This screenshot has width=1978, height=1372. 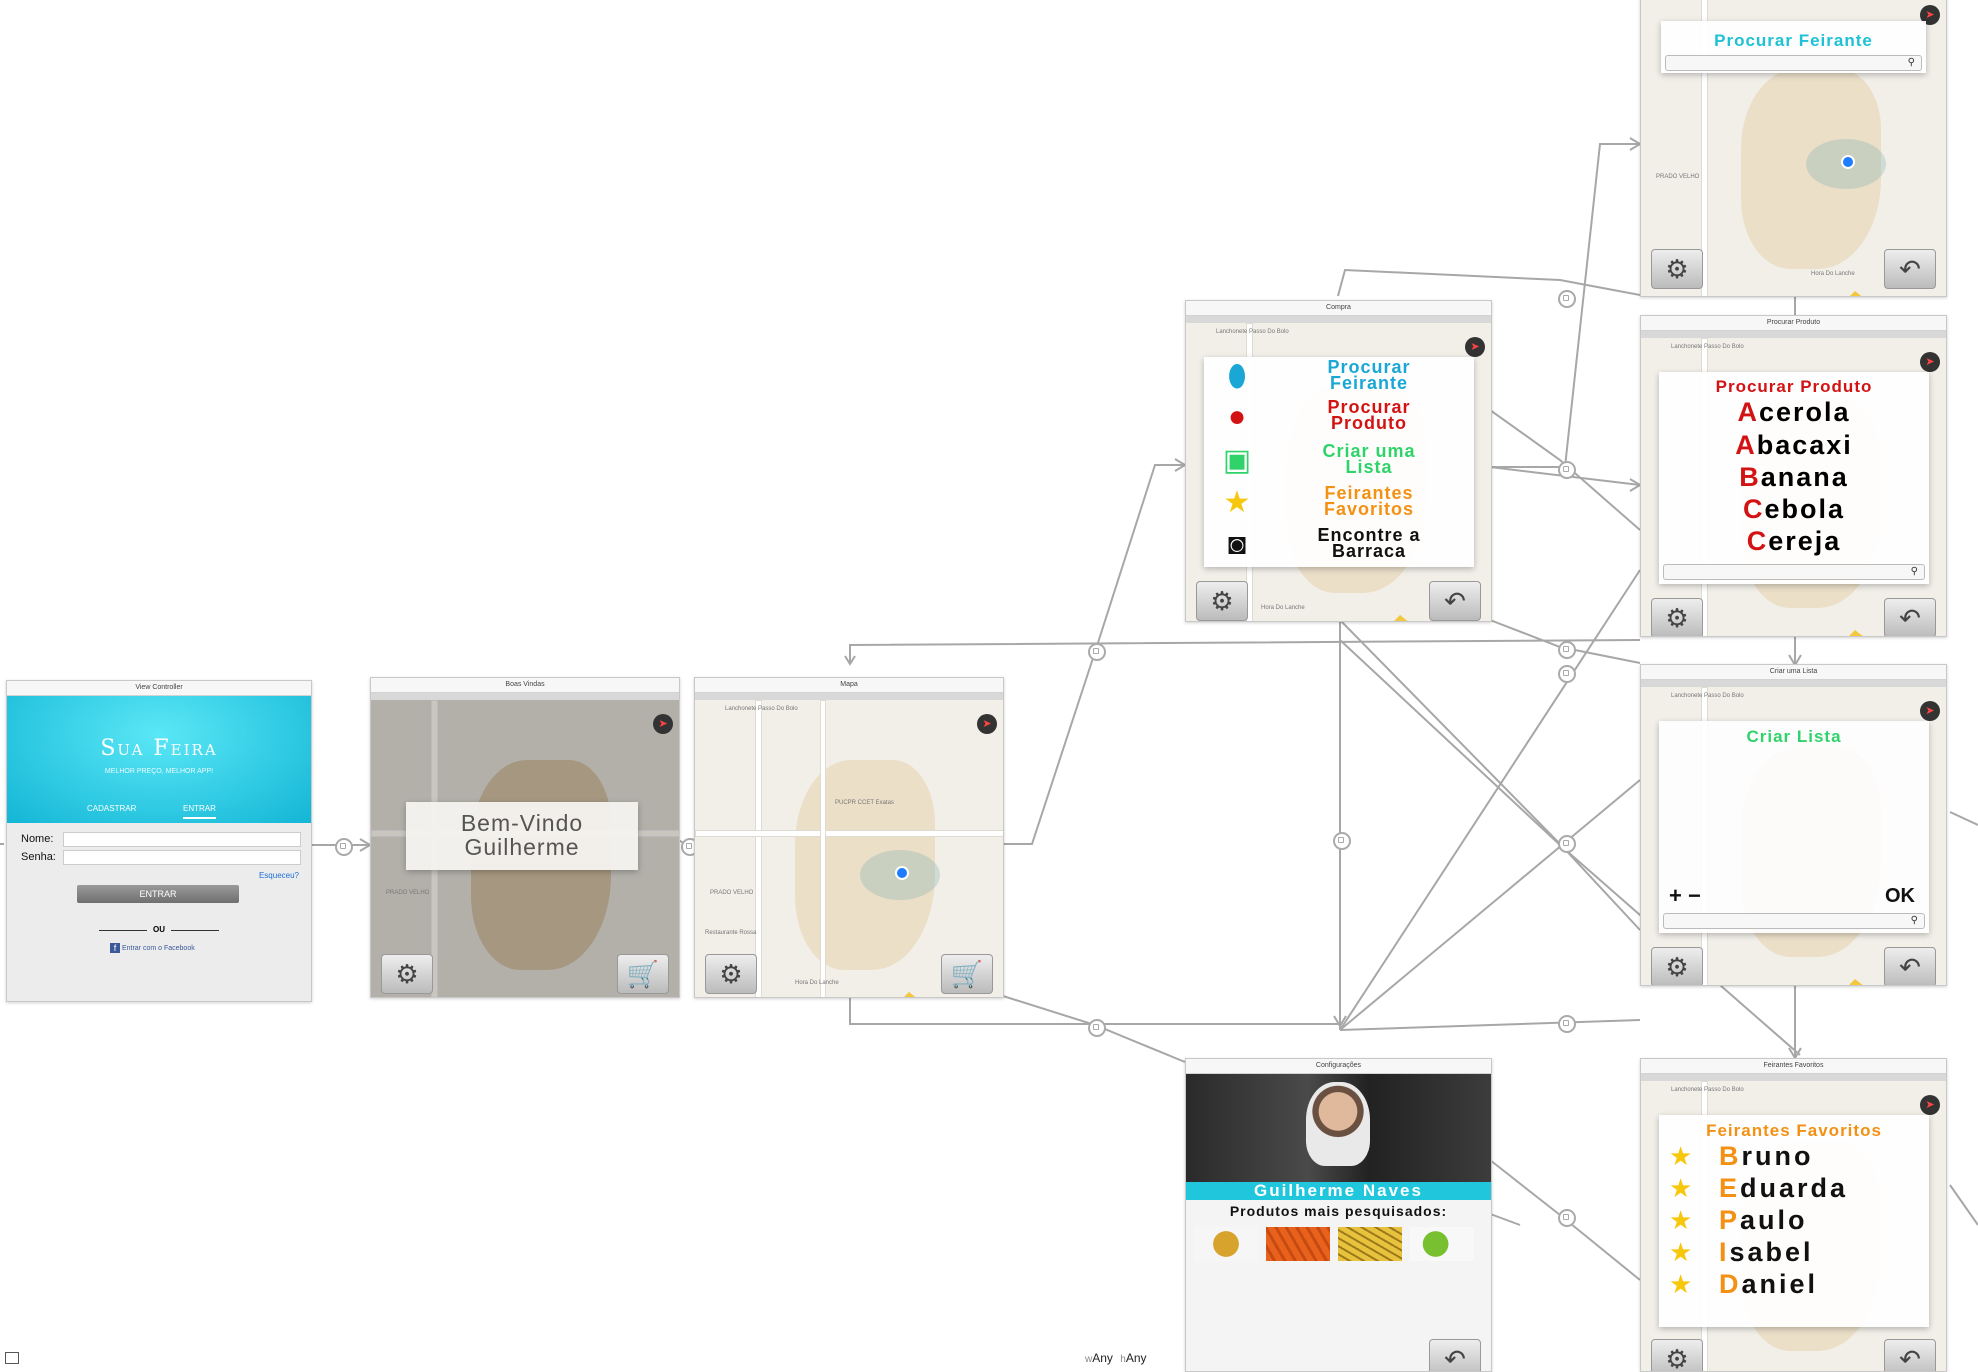 I want to click on favorite-vendor: ★ Paulo, so click(x=1794, y=1221).